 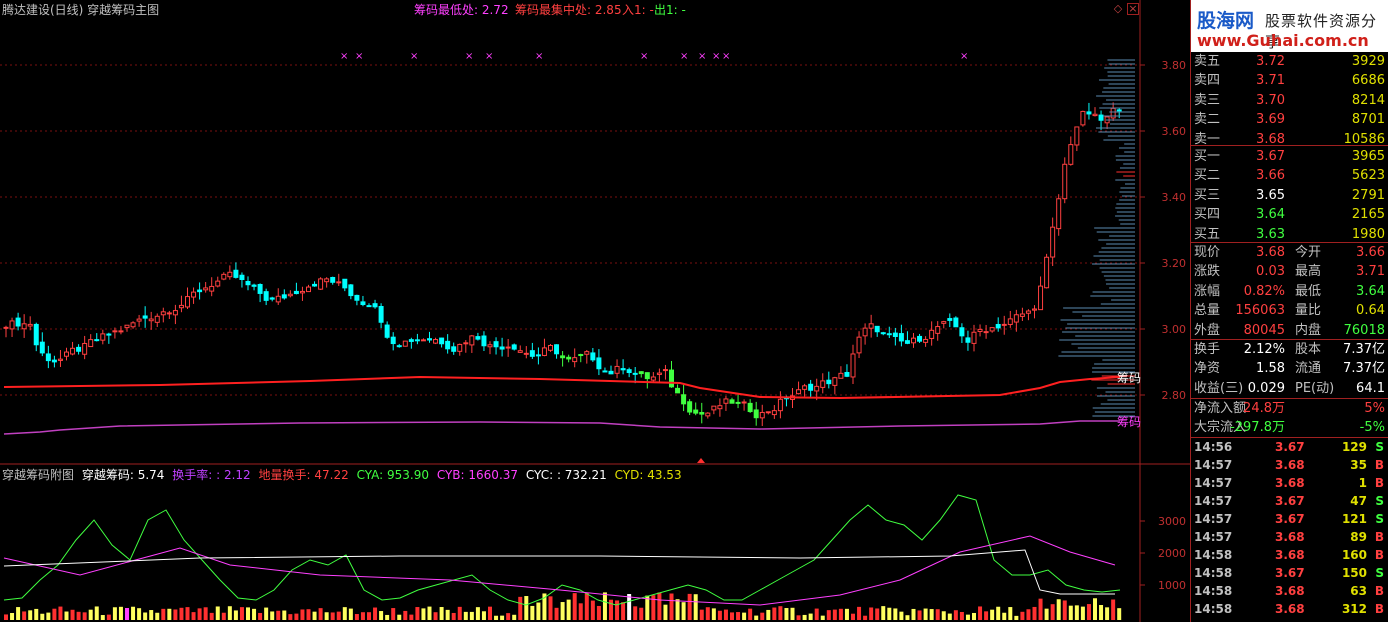 I want to click on quote-value: 0.03, so click(x=1270, y=272).